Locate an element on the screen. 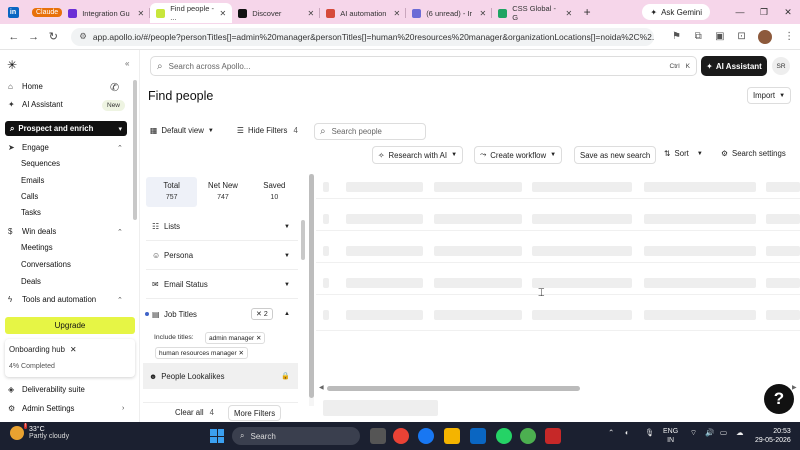 The width and height of the screenshot is (800, 450). tray-app-icon: ◐ is located at coordinates (627, 432).